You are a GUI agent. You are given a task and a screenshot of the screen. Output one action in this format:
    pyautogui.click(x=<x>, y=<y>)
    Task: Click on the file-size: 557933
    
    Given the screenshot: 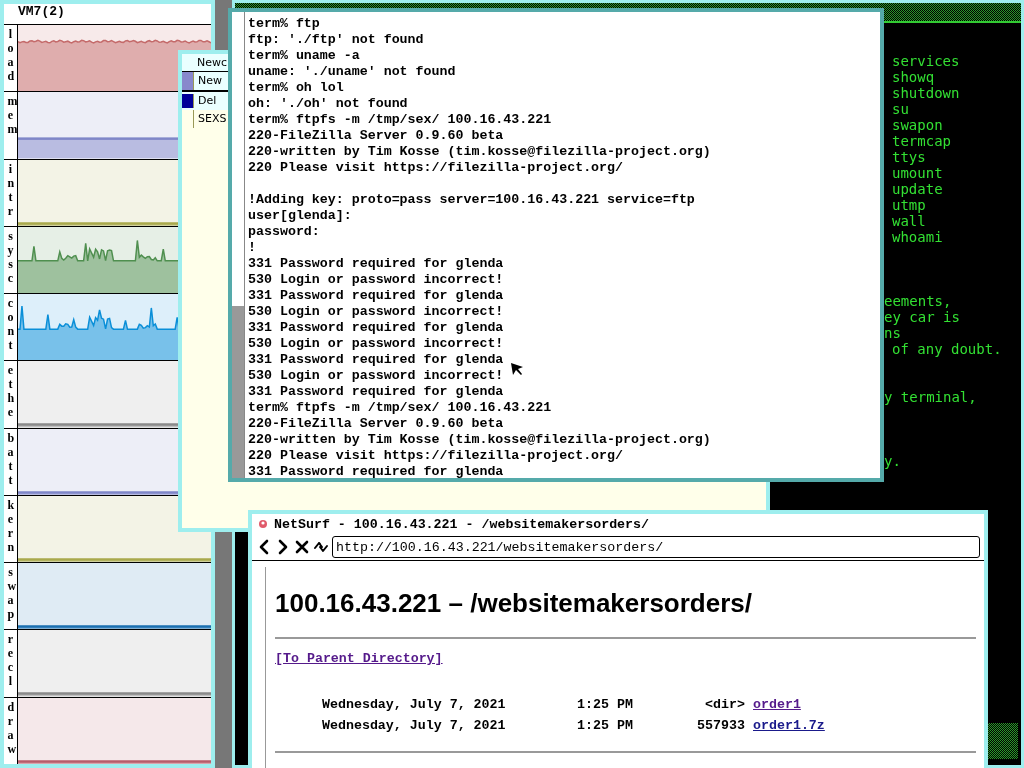 What is the action you would take?
    pyautogui.click(x=720, y=726)
    